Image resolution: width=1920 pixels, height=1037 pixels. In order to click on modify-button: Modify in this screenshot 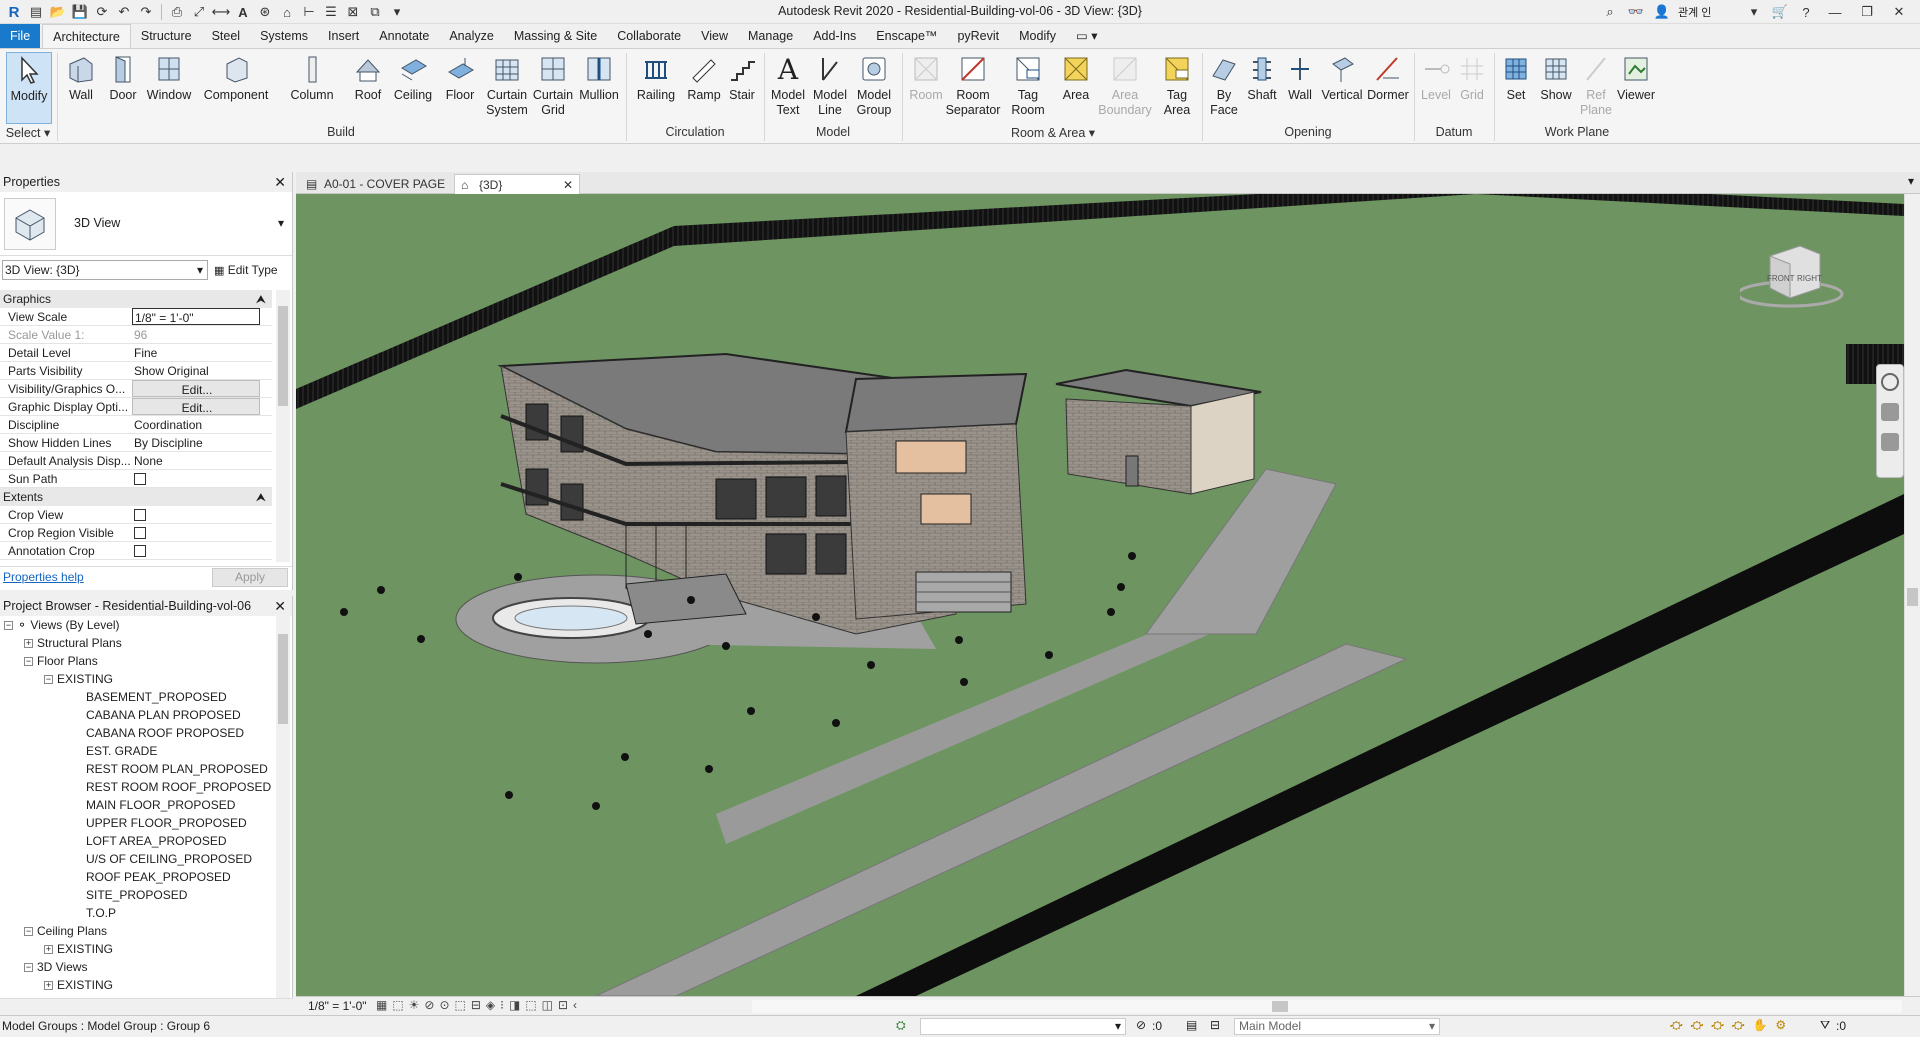, I will do `click(29, 88)`.